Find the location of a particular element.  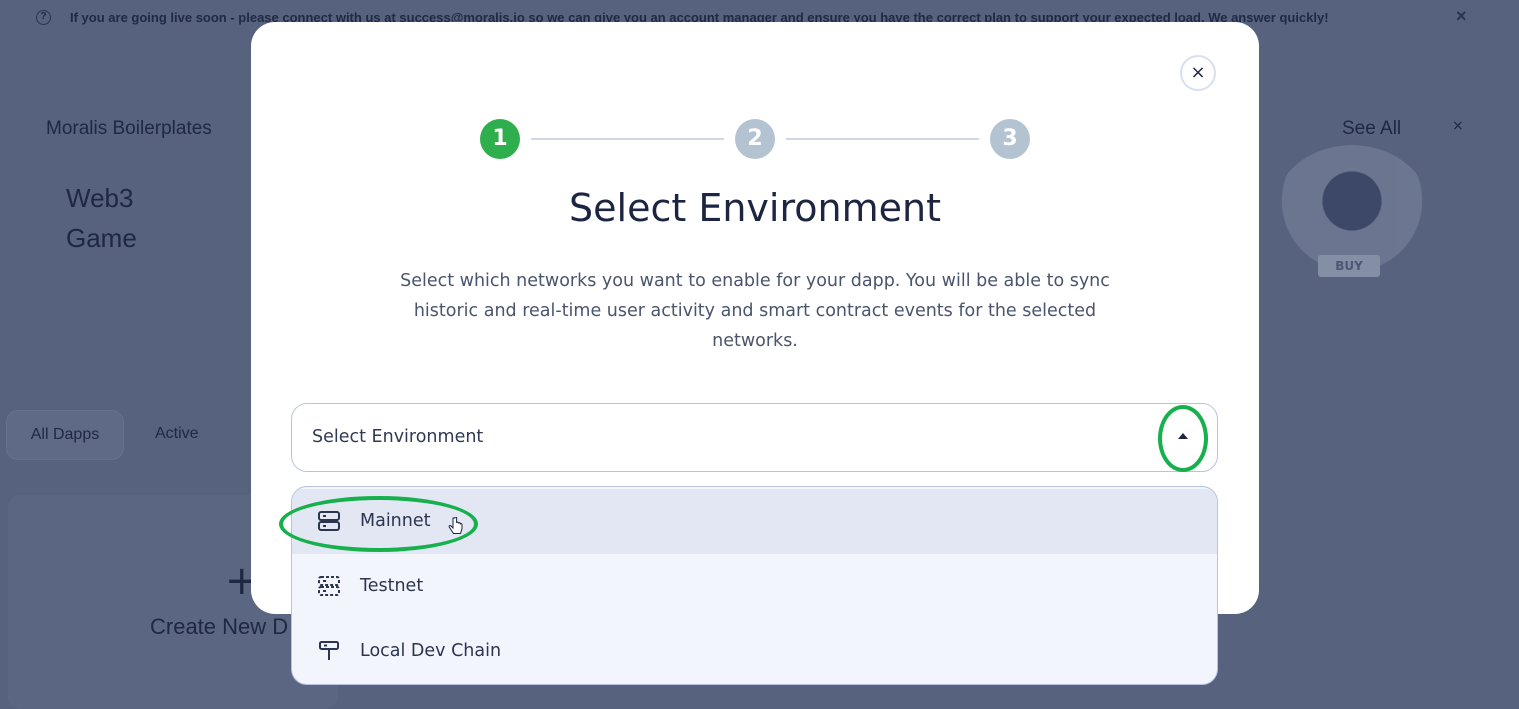

option-label: Mainnet is located at coordinates (395, 521).